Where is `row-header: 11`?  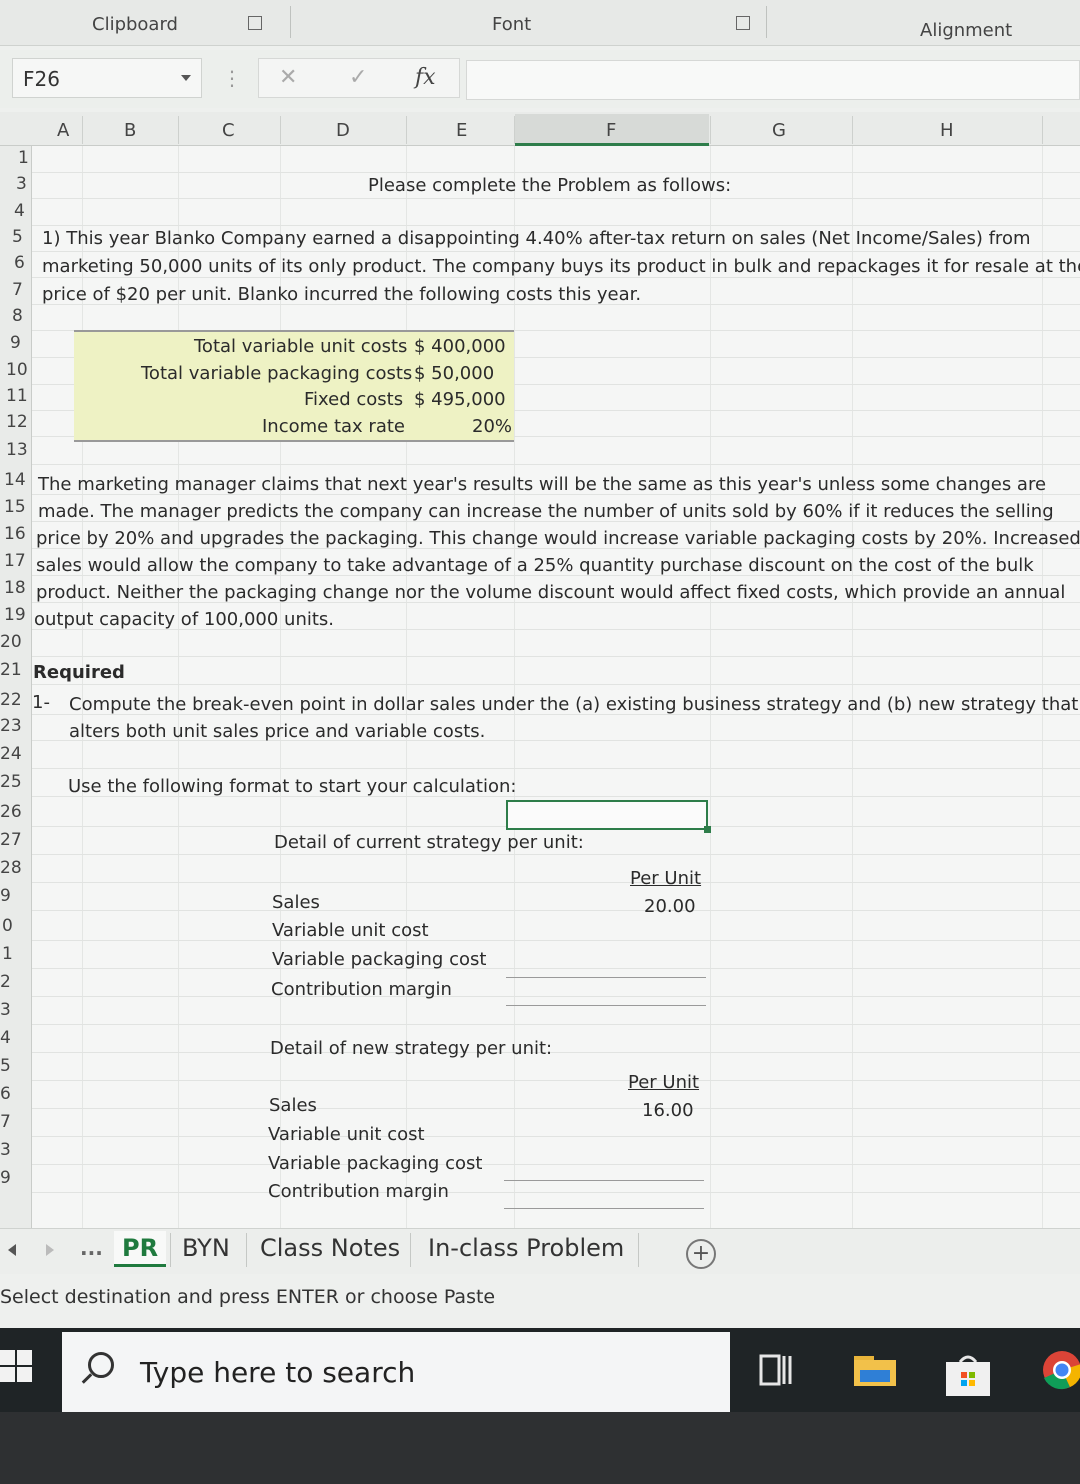 row-header: 11 is located at coordinates (17, 396).